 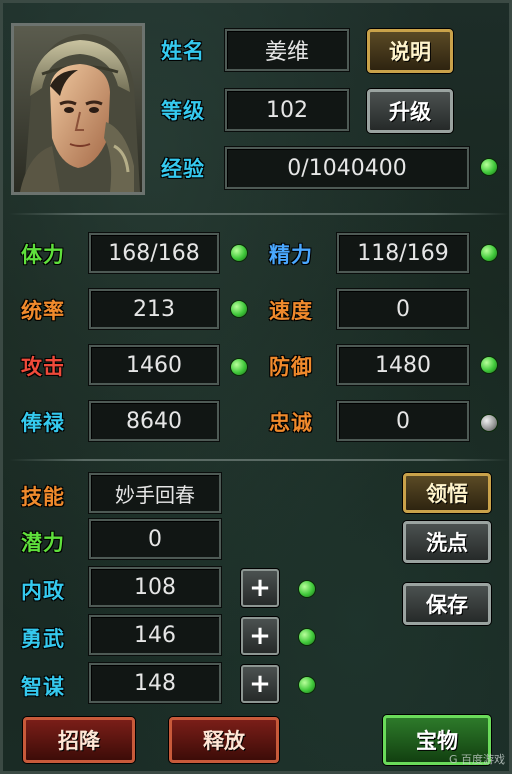 I want to click on defense-value: 1480, so click(x=403, y=365).